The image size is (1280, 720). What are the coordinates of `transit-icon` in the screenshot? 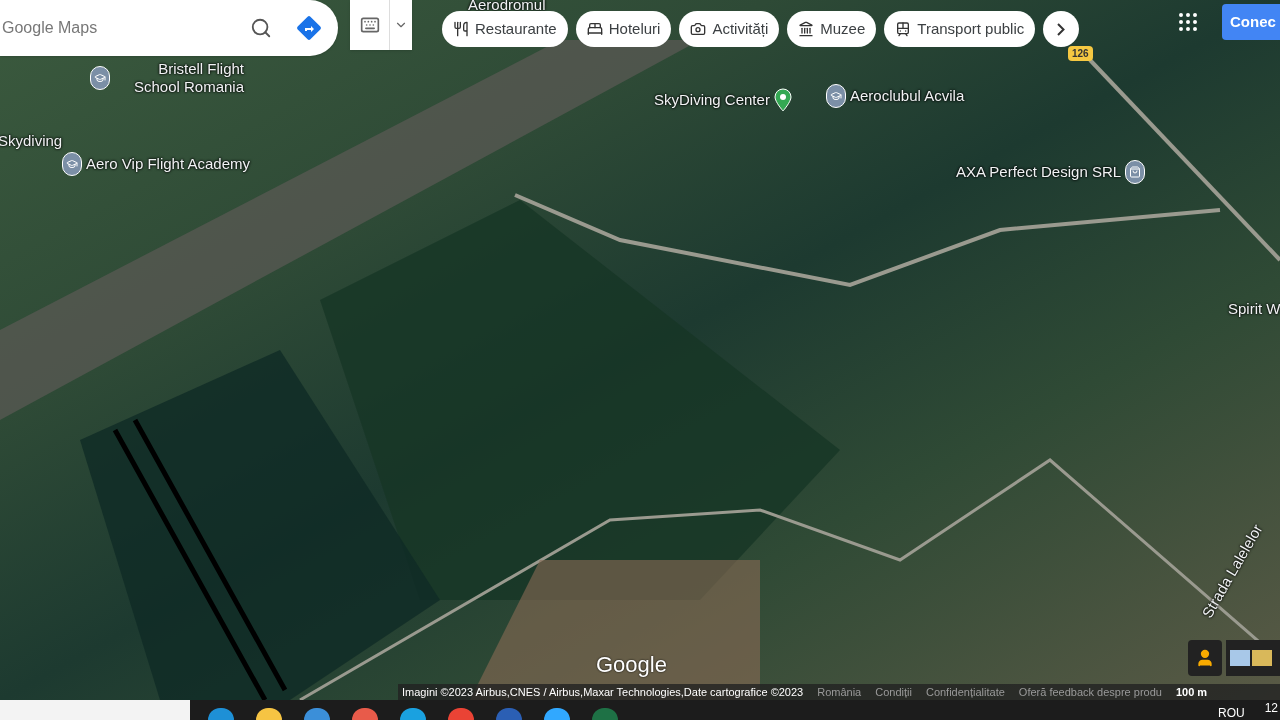 It's located at (903, 29).